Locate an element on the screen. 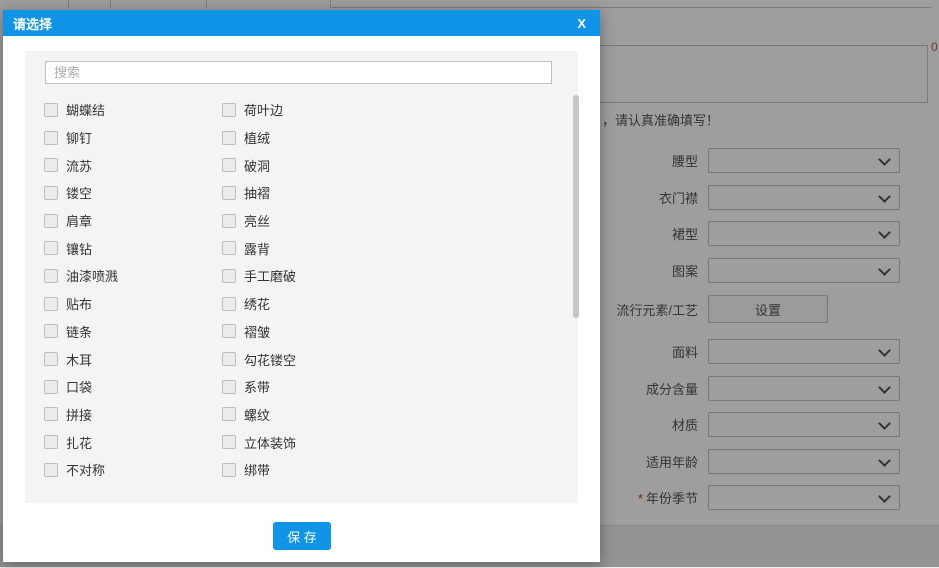 The image size is (939, 568). option-item: 铆钉 is located at coordinates (123, 137).